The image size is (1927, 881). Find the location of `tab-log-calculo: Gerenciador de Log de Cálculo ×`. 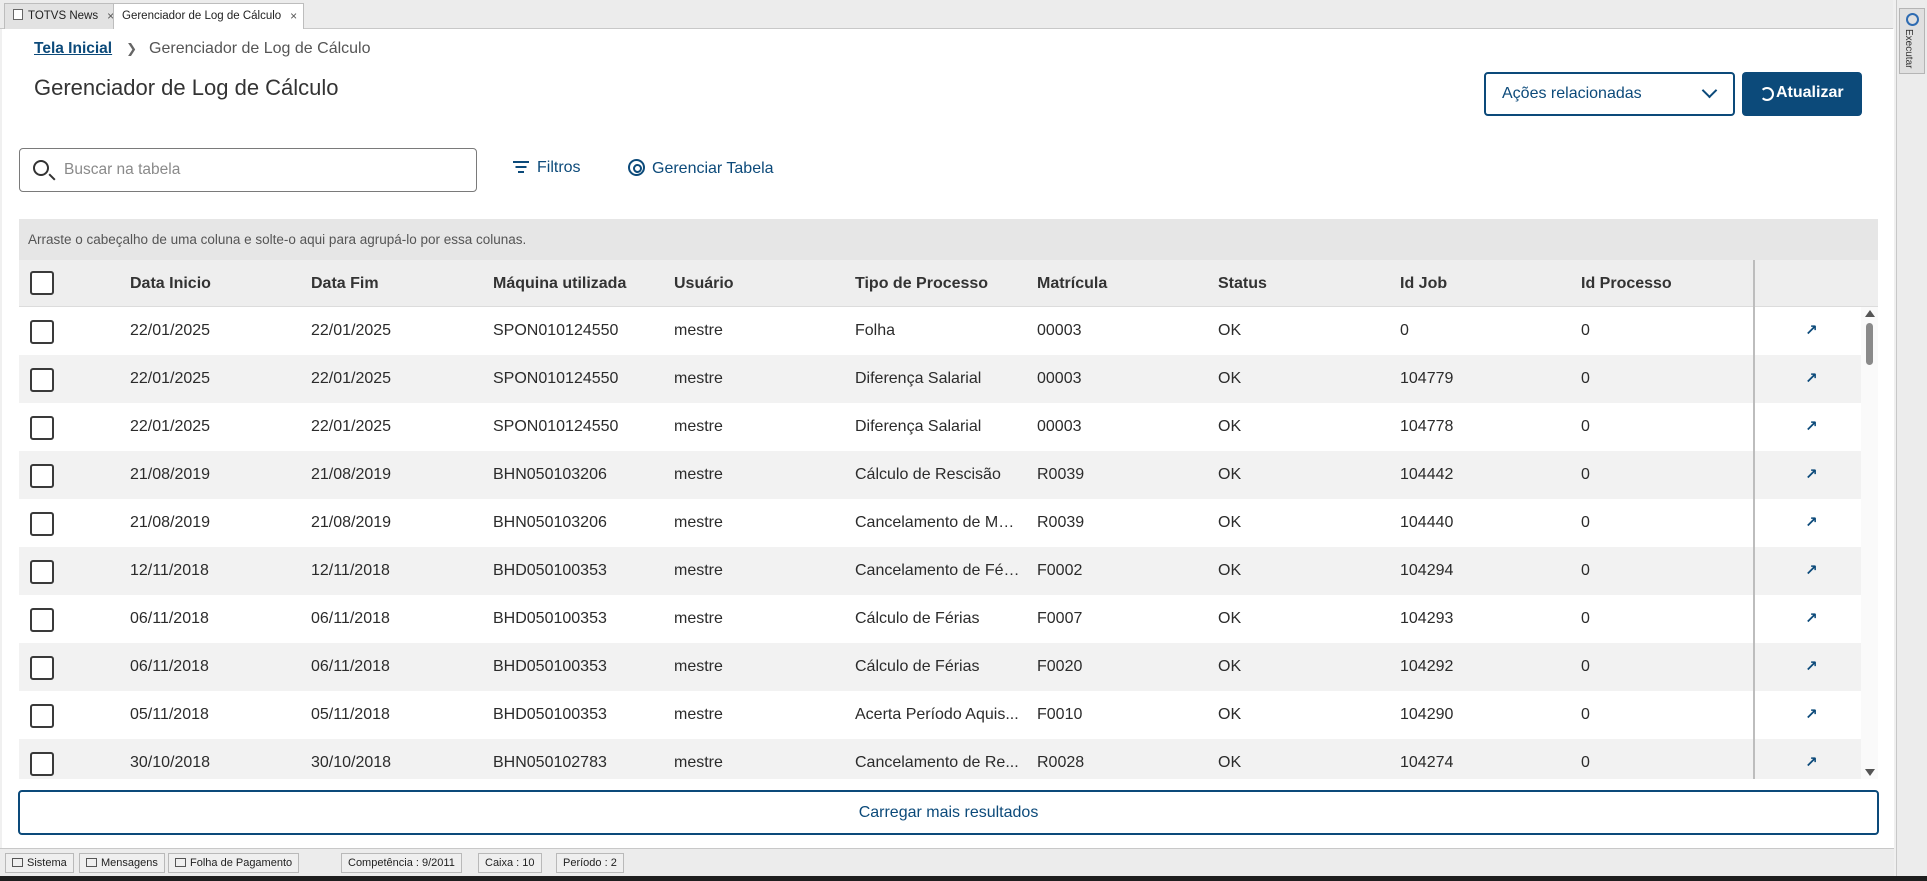

tab-log-calculo: Gerenciador de Log de Cálculo × is located at coordinates (209, 16).